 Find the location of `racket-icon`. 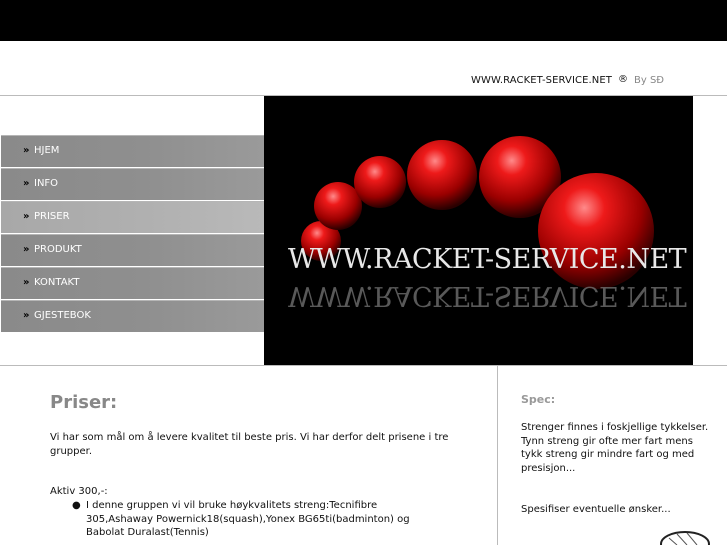

racket-icon is located at coordinates (685, 538).